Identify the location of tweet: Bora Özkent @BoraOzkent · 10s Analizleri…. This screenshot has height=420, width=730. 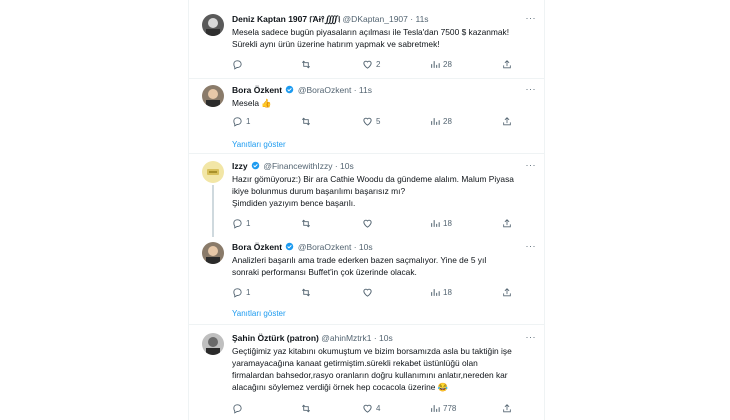
(366, 280).